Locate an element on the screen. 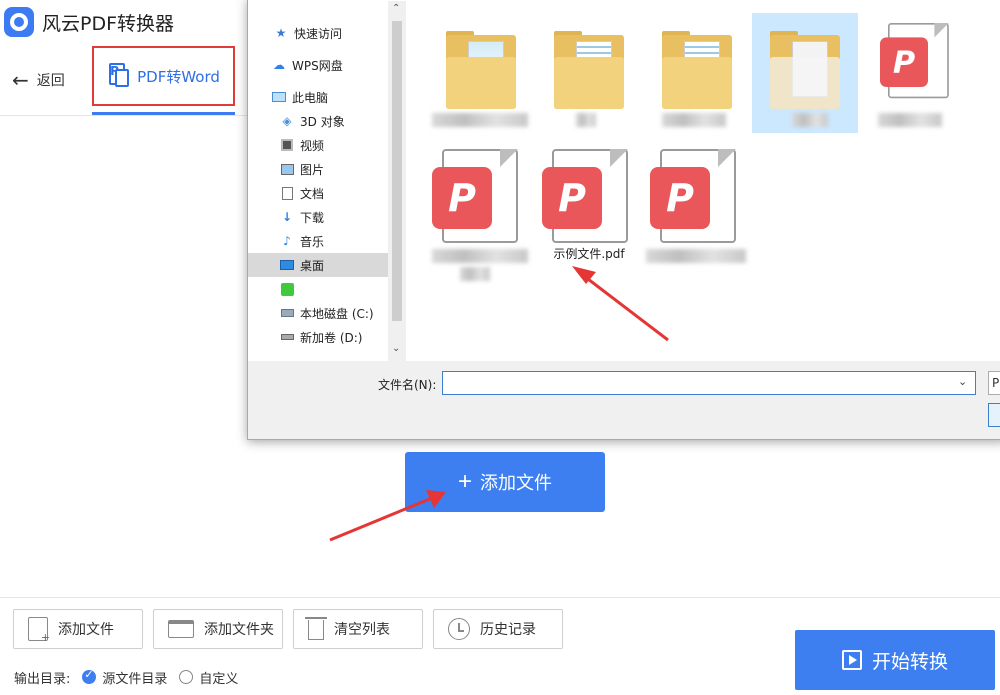 The width and height of the screenshot is (1000, 695). toolbar-clear-list-button: 清空列表 is located at coordinates (358, 629).